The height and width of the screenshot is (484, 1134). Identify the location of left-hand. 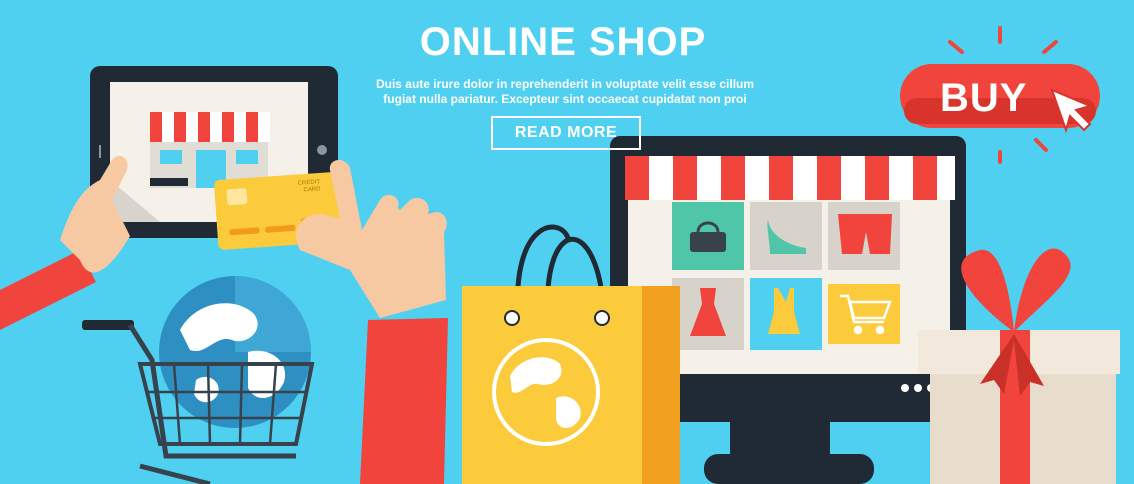
(65, 242).